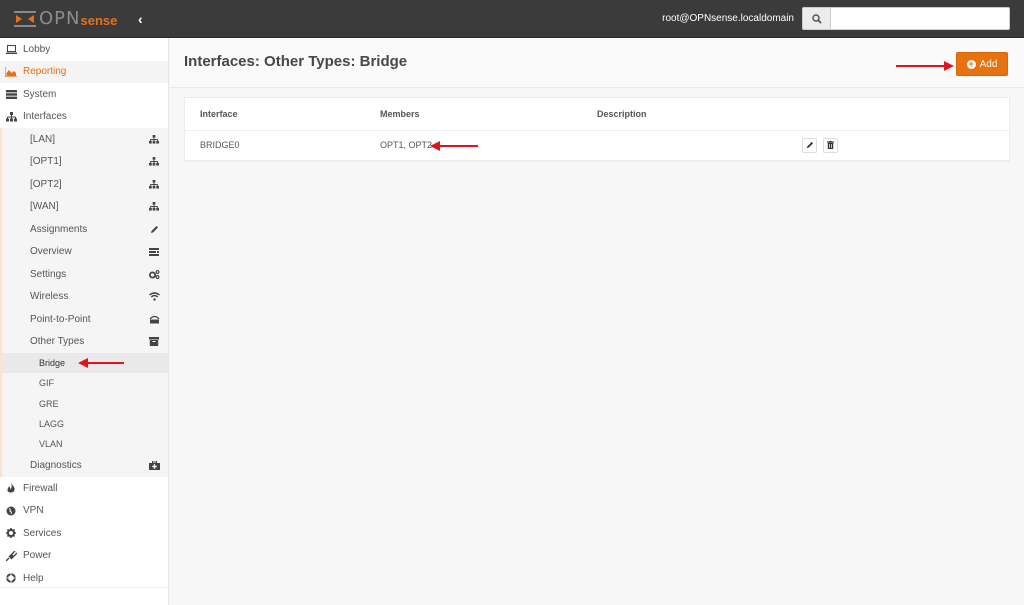  I want to click on sidebar-item-label: Power, so click(37, 556).